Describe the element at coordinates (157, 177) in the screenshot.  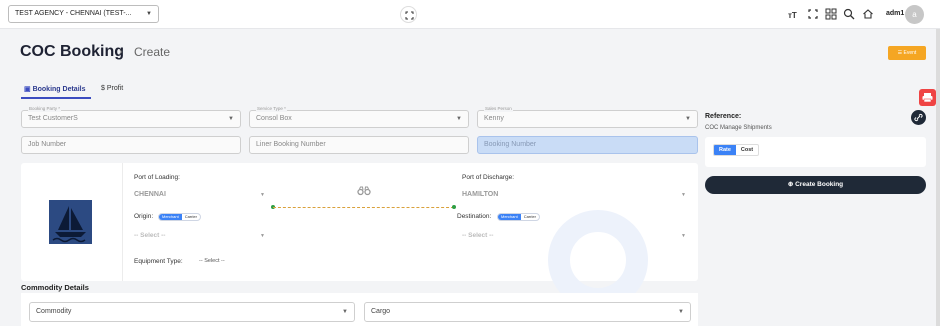
I see `port-of-loading-label: Port of Loading:` at that location.